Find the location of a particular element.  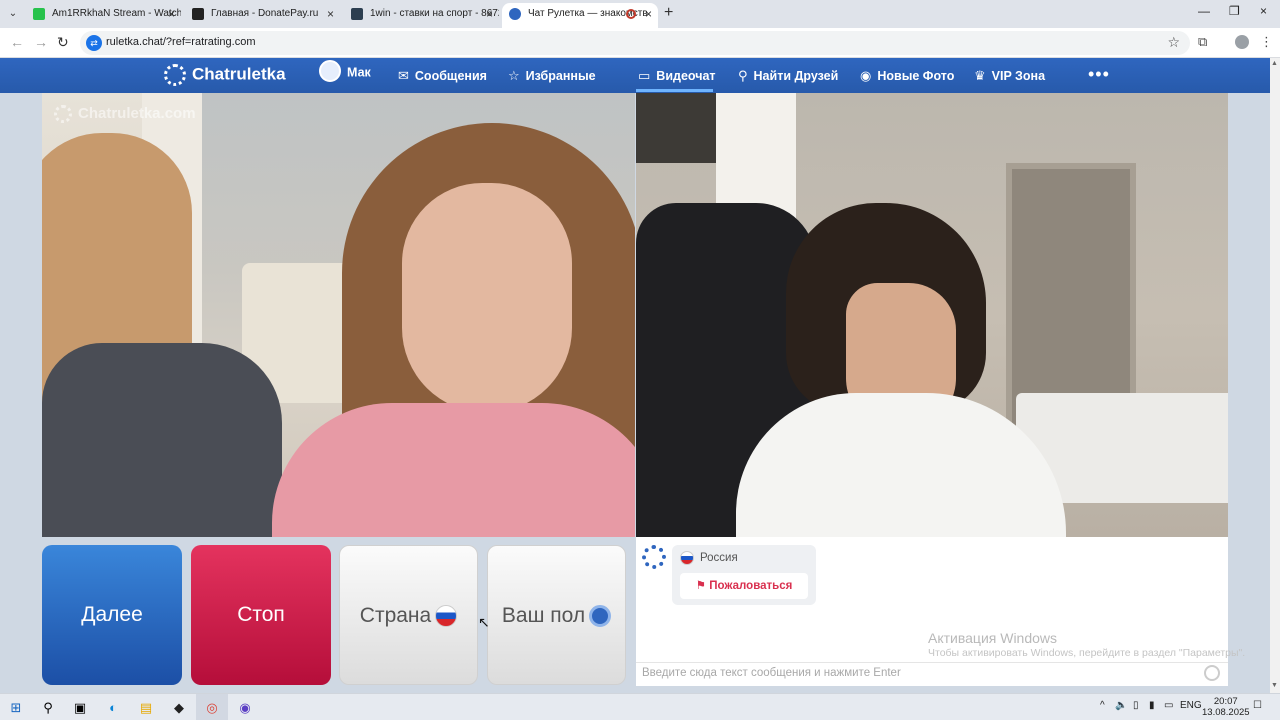

nav-videochat: ▭ Видеочат is located at coordinates (677, 76).